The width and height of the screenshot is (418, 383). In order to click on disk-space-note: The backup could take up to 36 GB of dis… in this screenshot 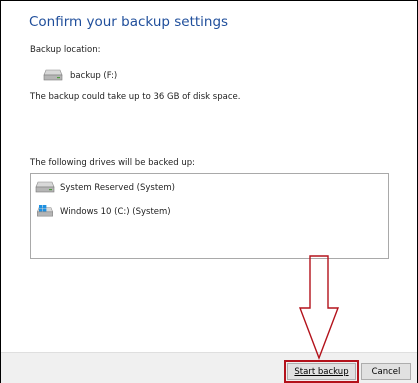, I will do `click(135, 97)`.